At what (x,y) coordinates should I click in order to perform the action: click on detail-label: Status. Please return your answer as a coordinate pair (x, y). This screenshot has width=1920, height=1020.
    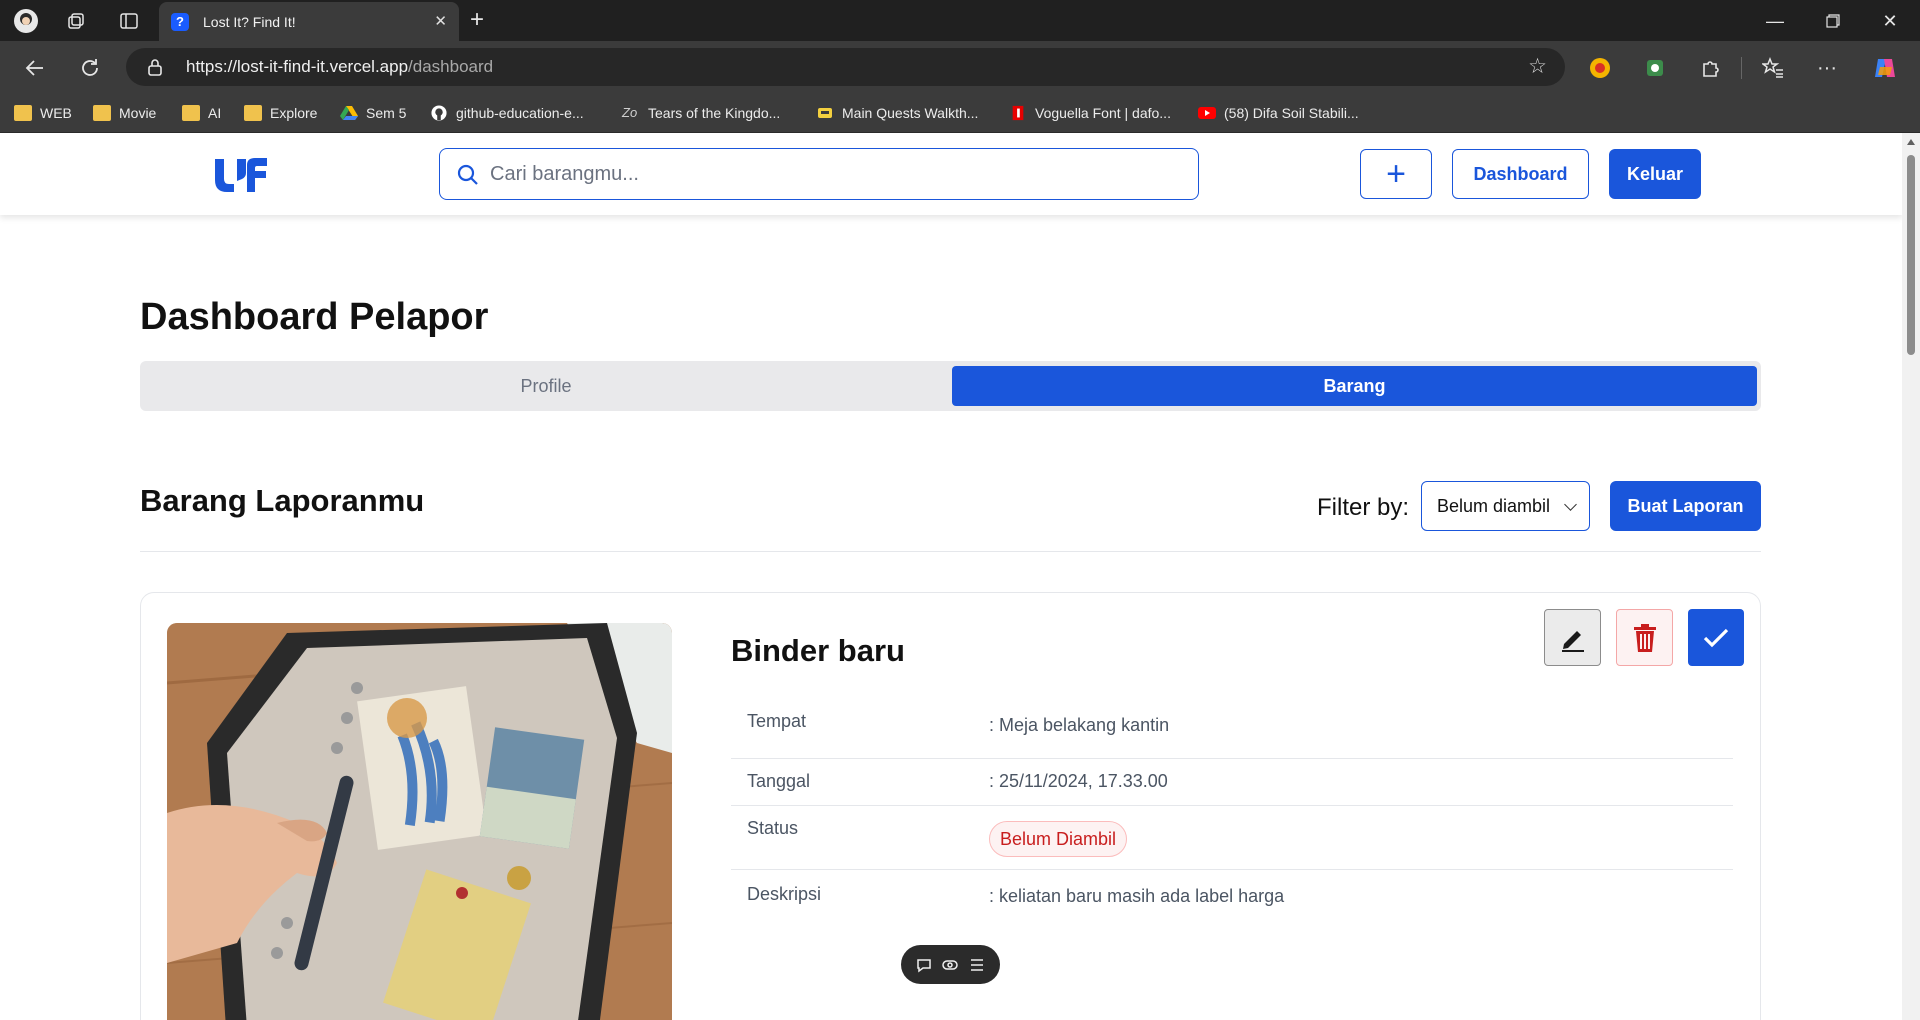
    Looking at the image, I should click on (773, 828).